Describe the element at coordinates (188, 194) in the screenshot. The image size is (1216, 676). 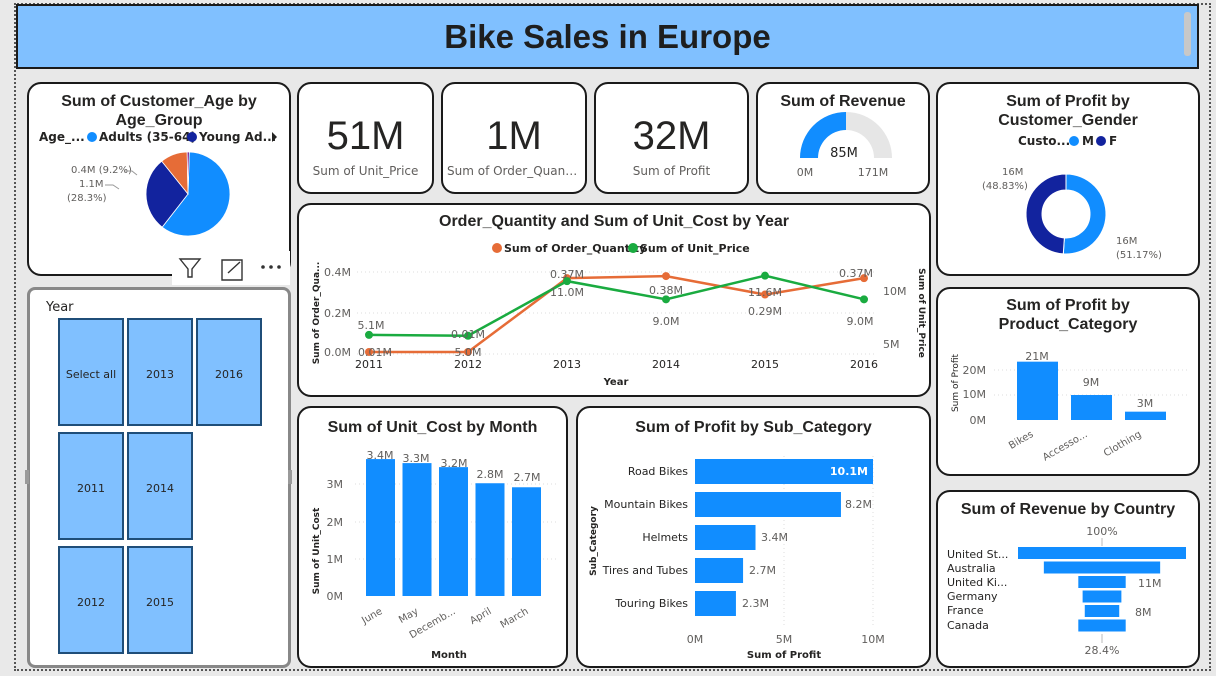
I see `age-group-pie` at that location.